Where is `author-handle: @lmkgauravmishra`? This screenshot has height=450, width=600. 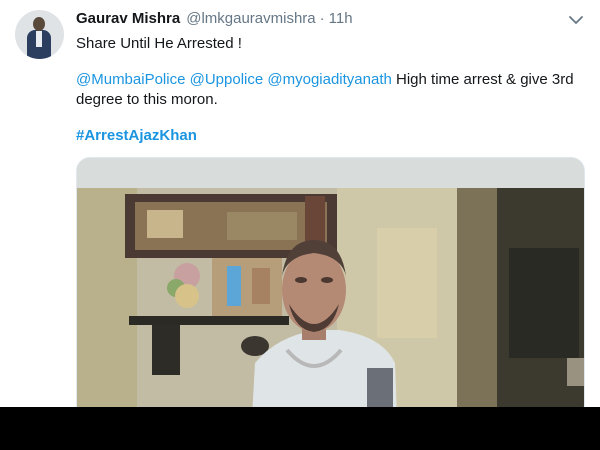 author-handle: @lmkgauravmishra is located at coordinates (250, 18).